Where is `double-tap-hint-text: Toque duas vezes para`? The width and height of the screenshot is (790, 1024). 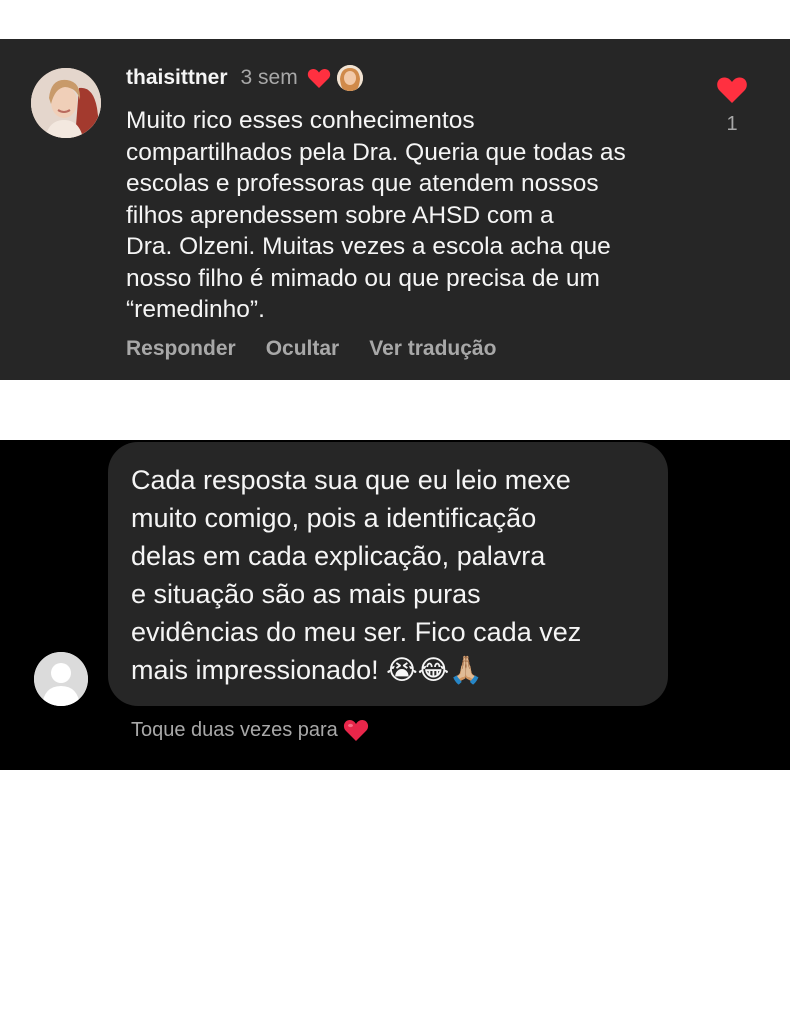 double-tap-hint-text: Toque duas vezes para is located at coordinates (234, 729).